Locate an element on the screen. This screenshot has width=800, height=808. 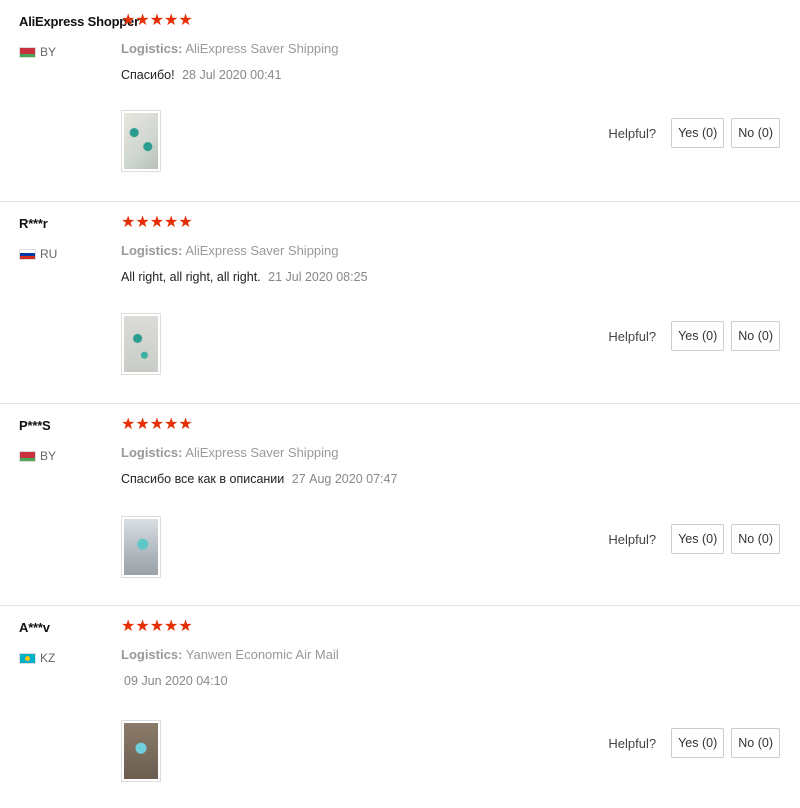
reviewer-country: RU is located at coordinates (69, 254).